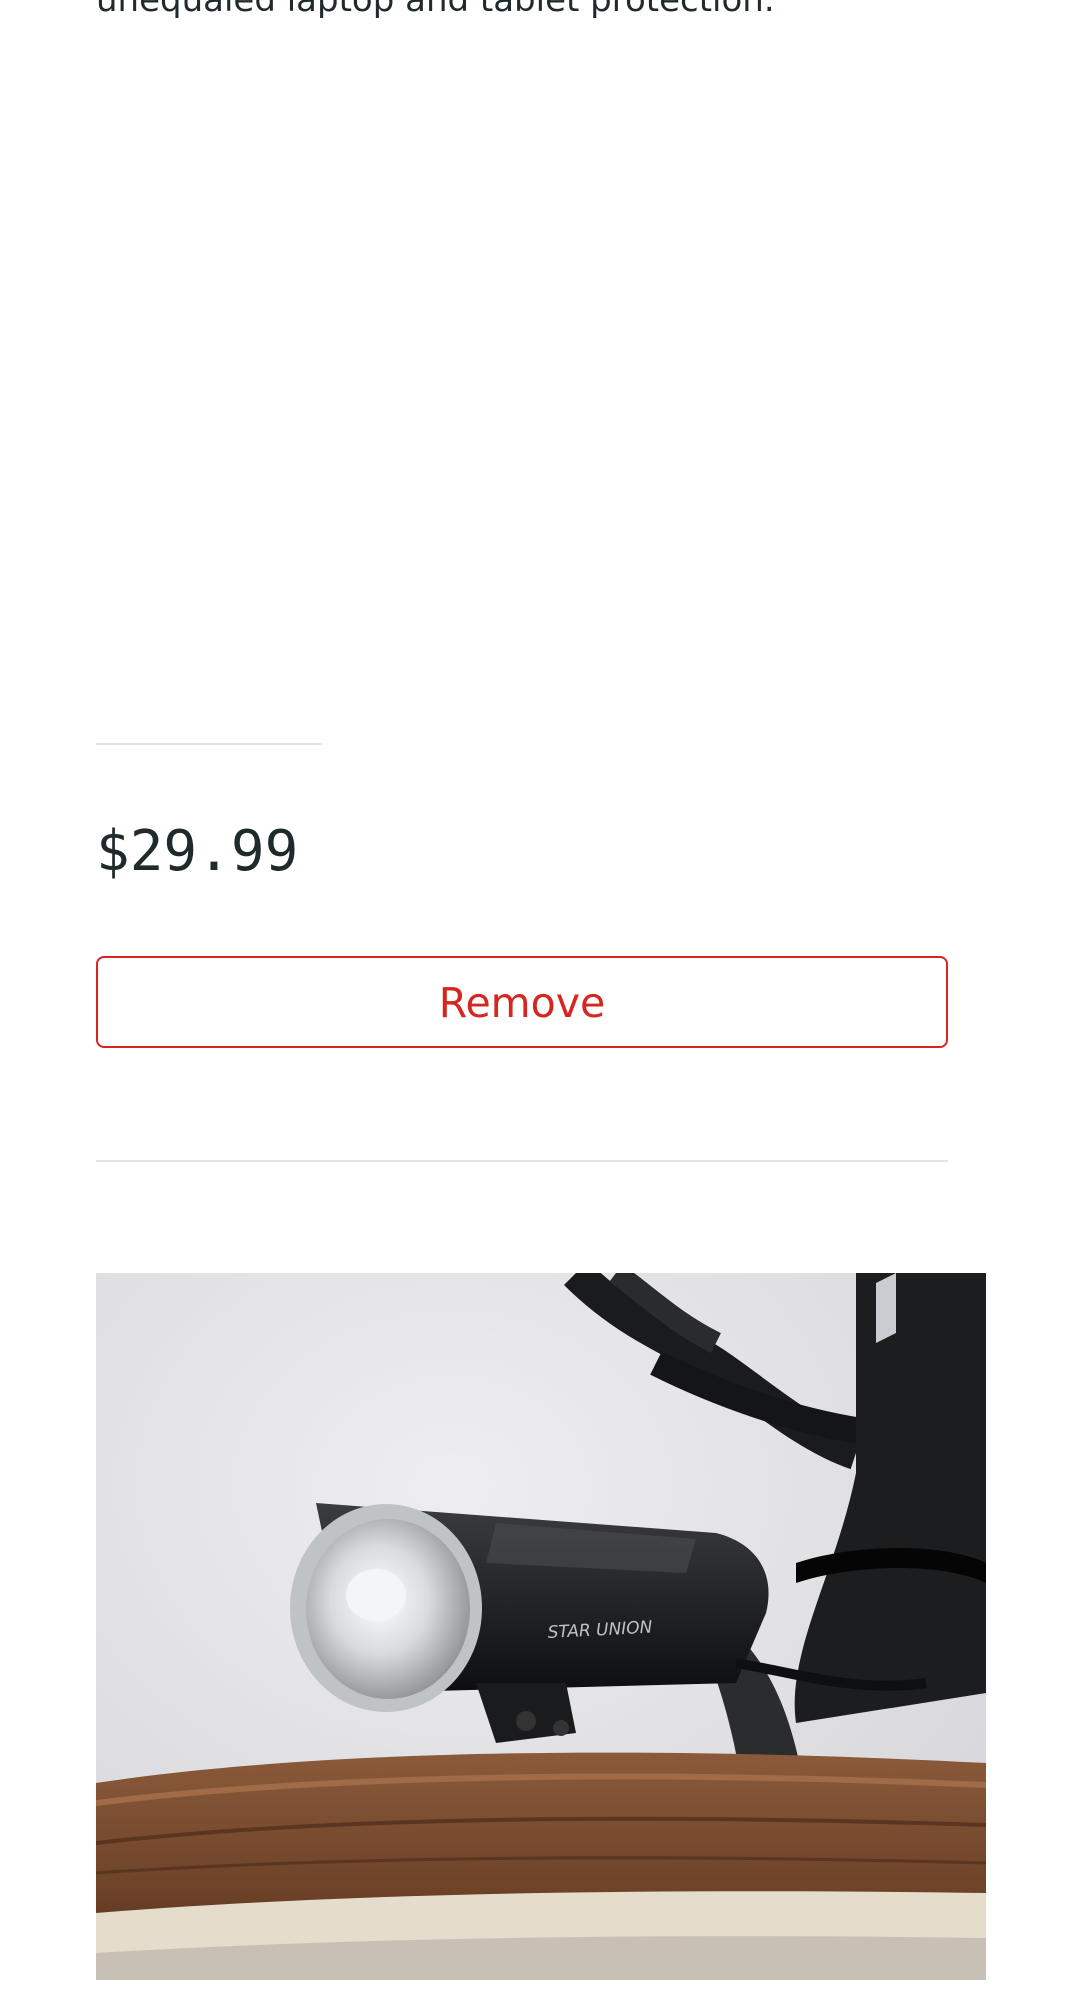 This screenshot has height=1999, width=1081. I want to click on product-price: $29.99, so click(197, 851).